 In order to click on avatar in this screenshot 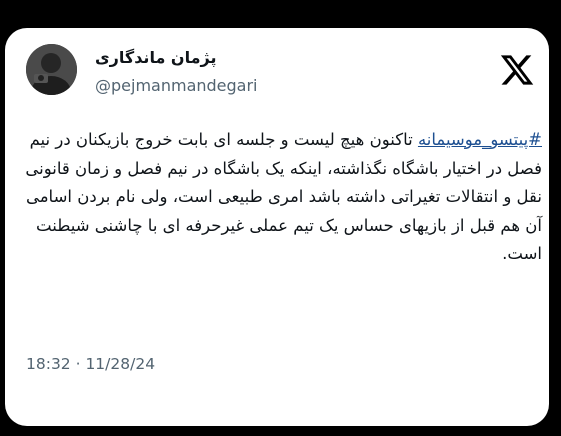, I will do `click(51, 69)`.